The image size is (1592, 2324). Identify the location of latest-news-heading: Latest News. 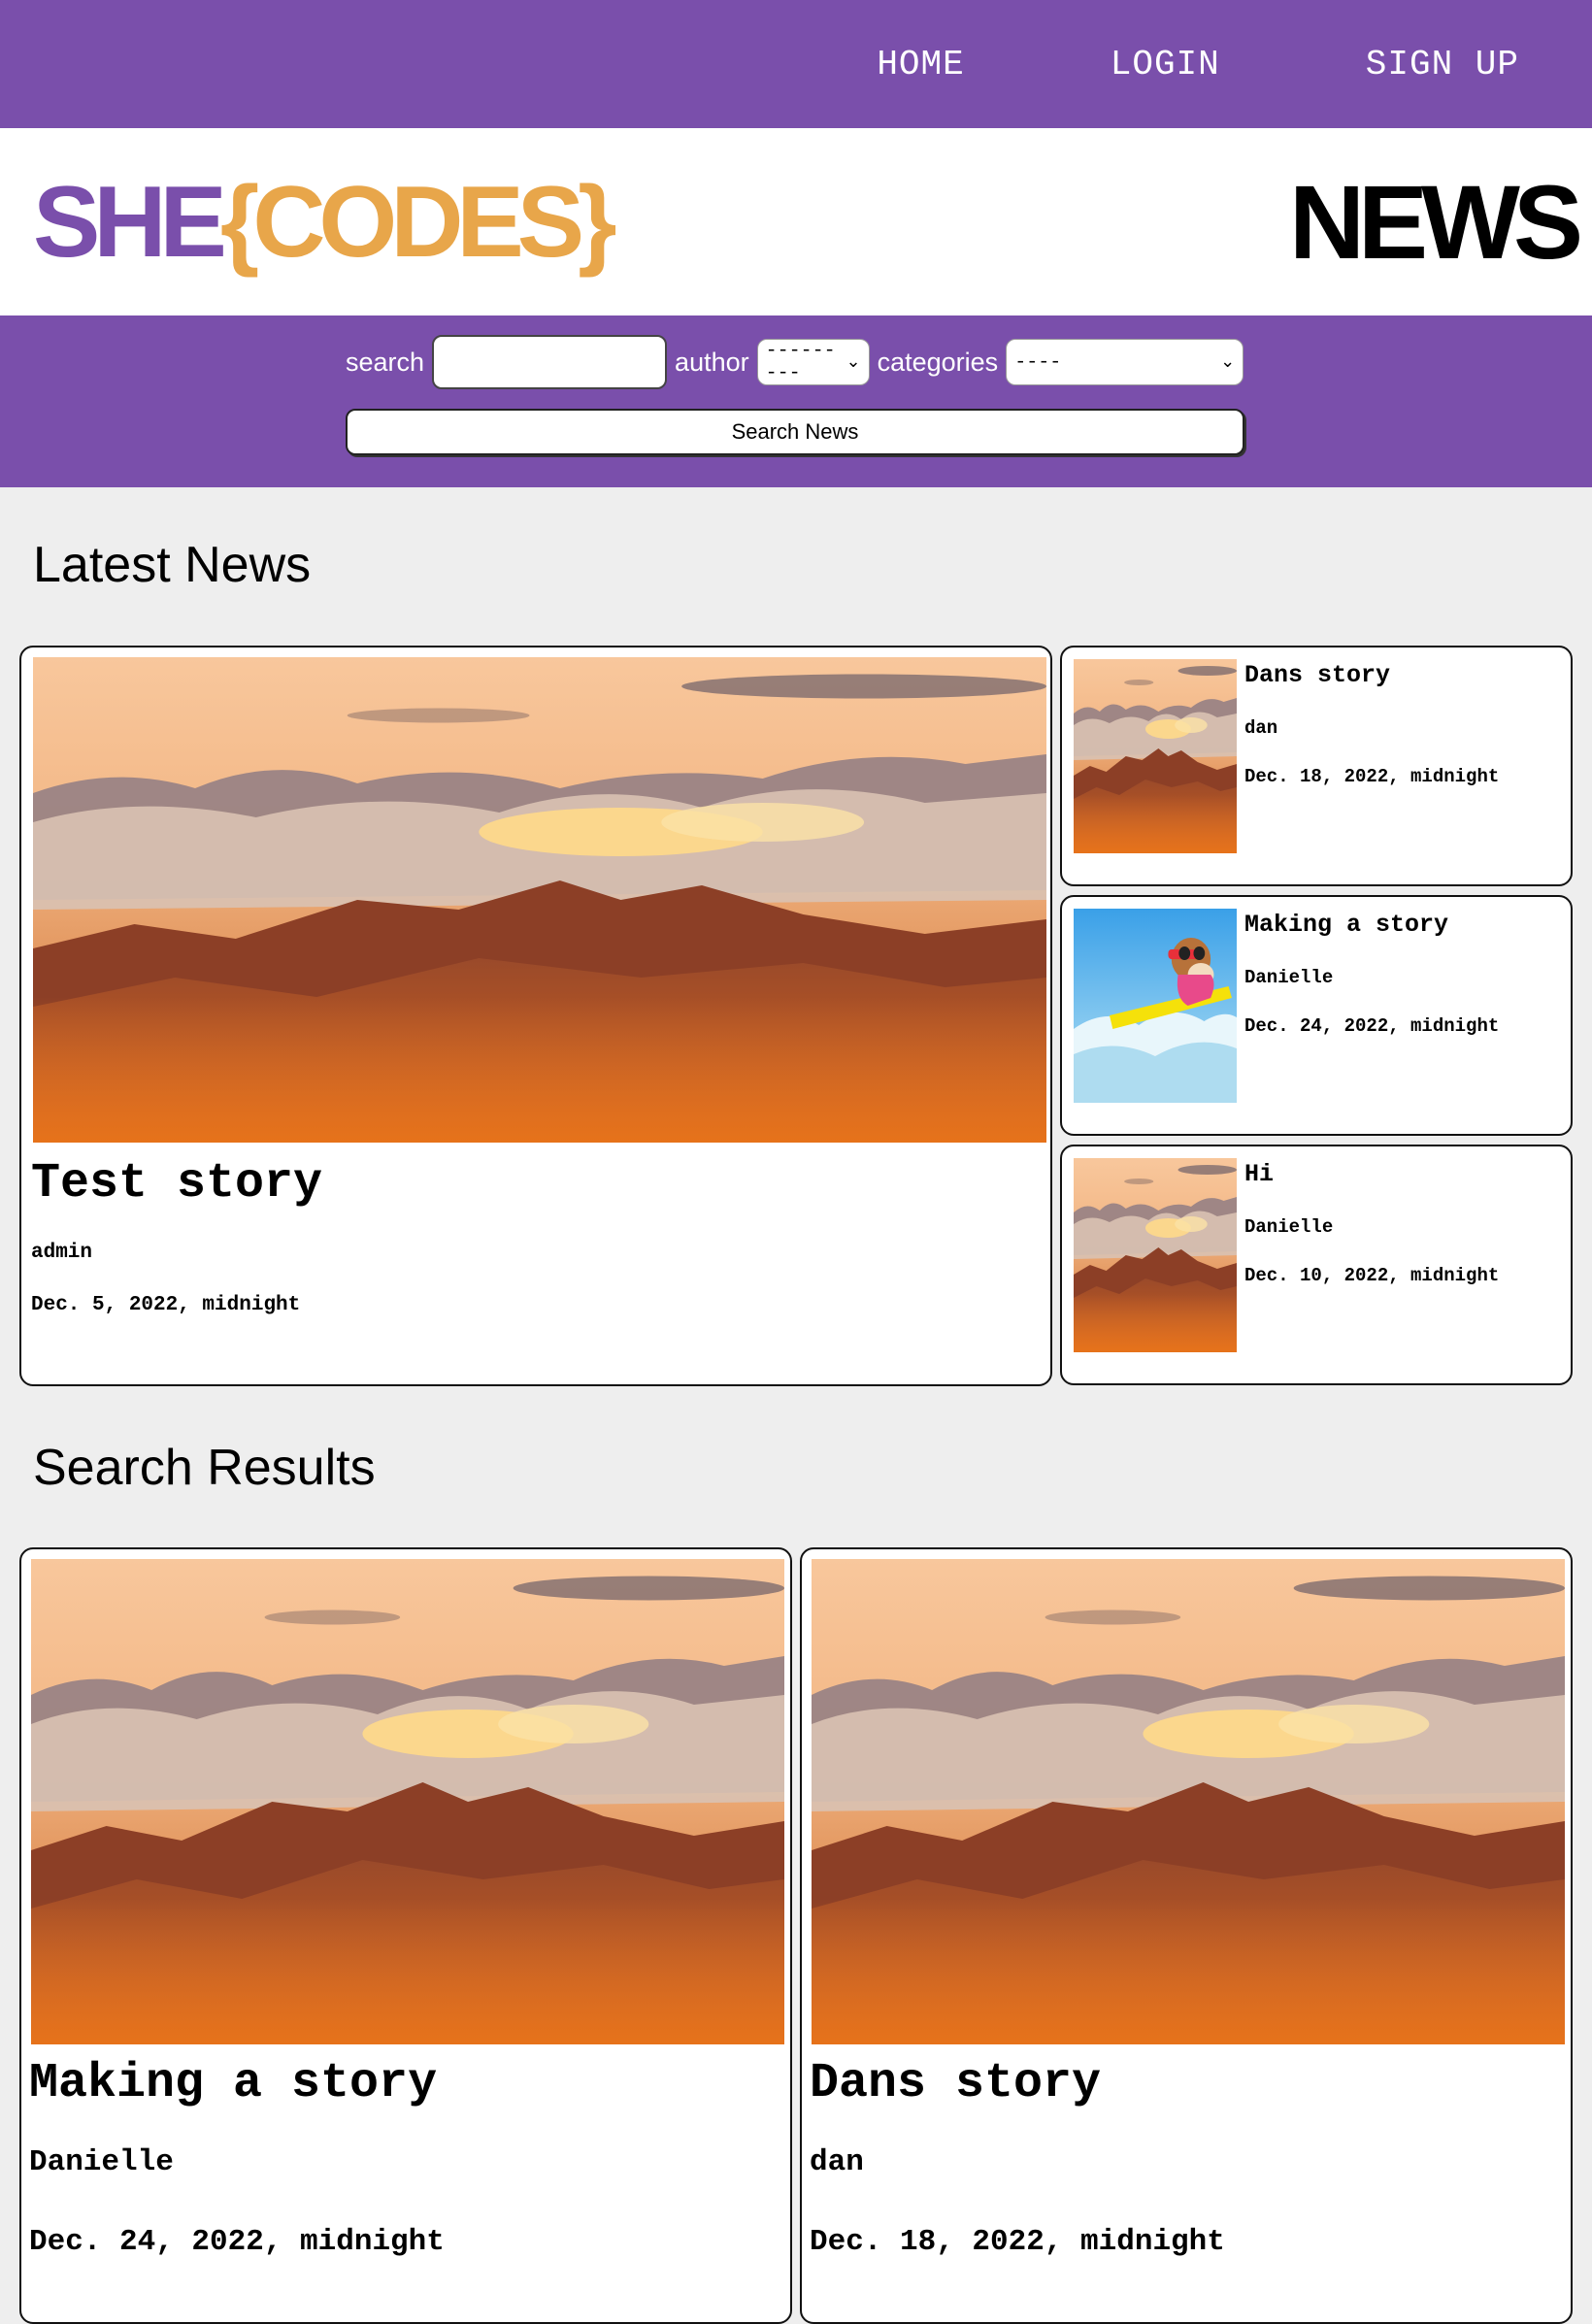
(172, 565).